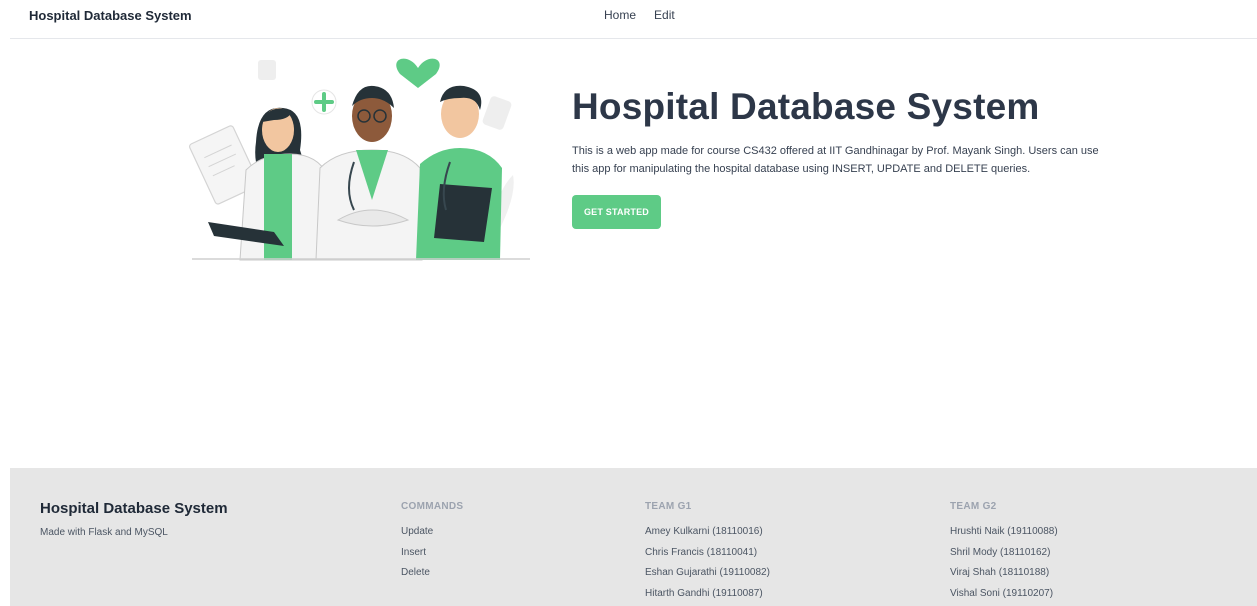 The width and height of the screenshot is (1257, 606). What do you see at coordinates (1004, 531) in the screenshot?
I see `team-member: Hrushti Naik (19110088)` at bounding box center [1004, 531].